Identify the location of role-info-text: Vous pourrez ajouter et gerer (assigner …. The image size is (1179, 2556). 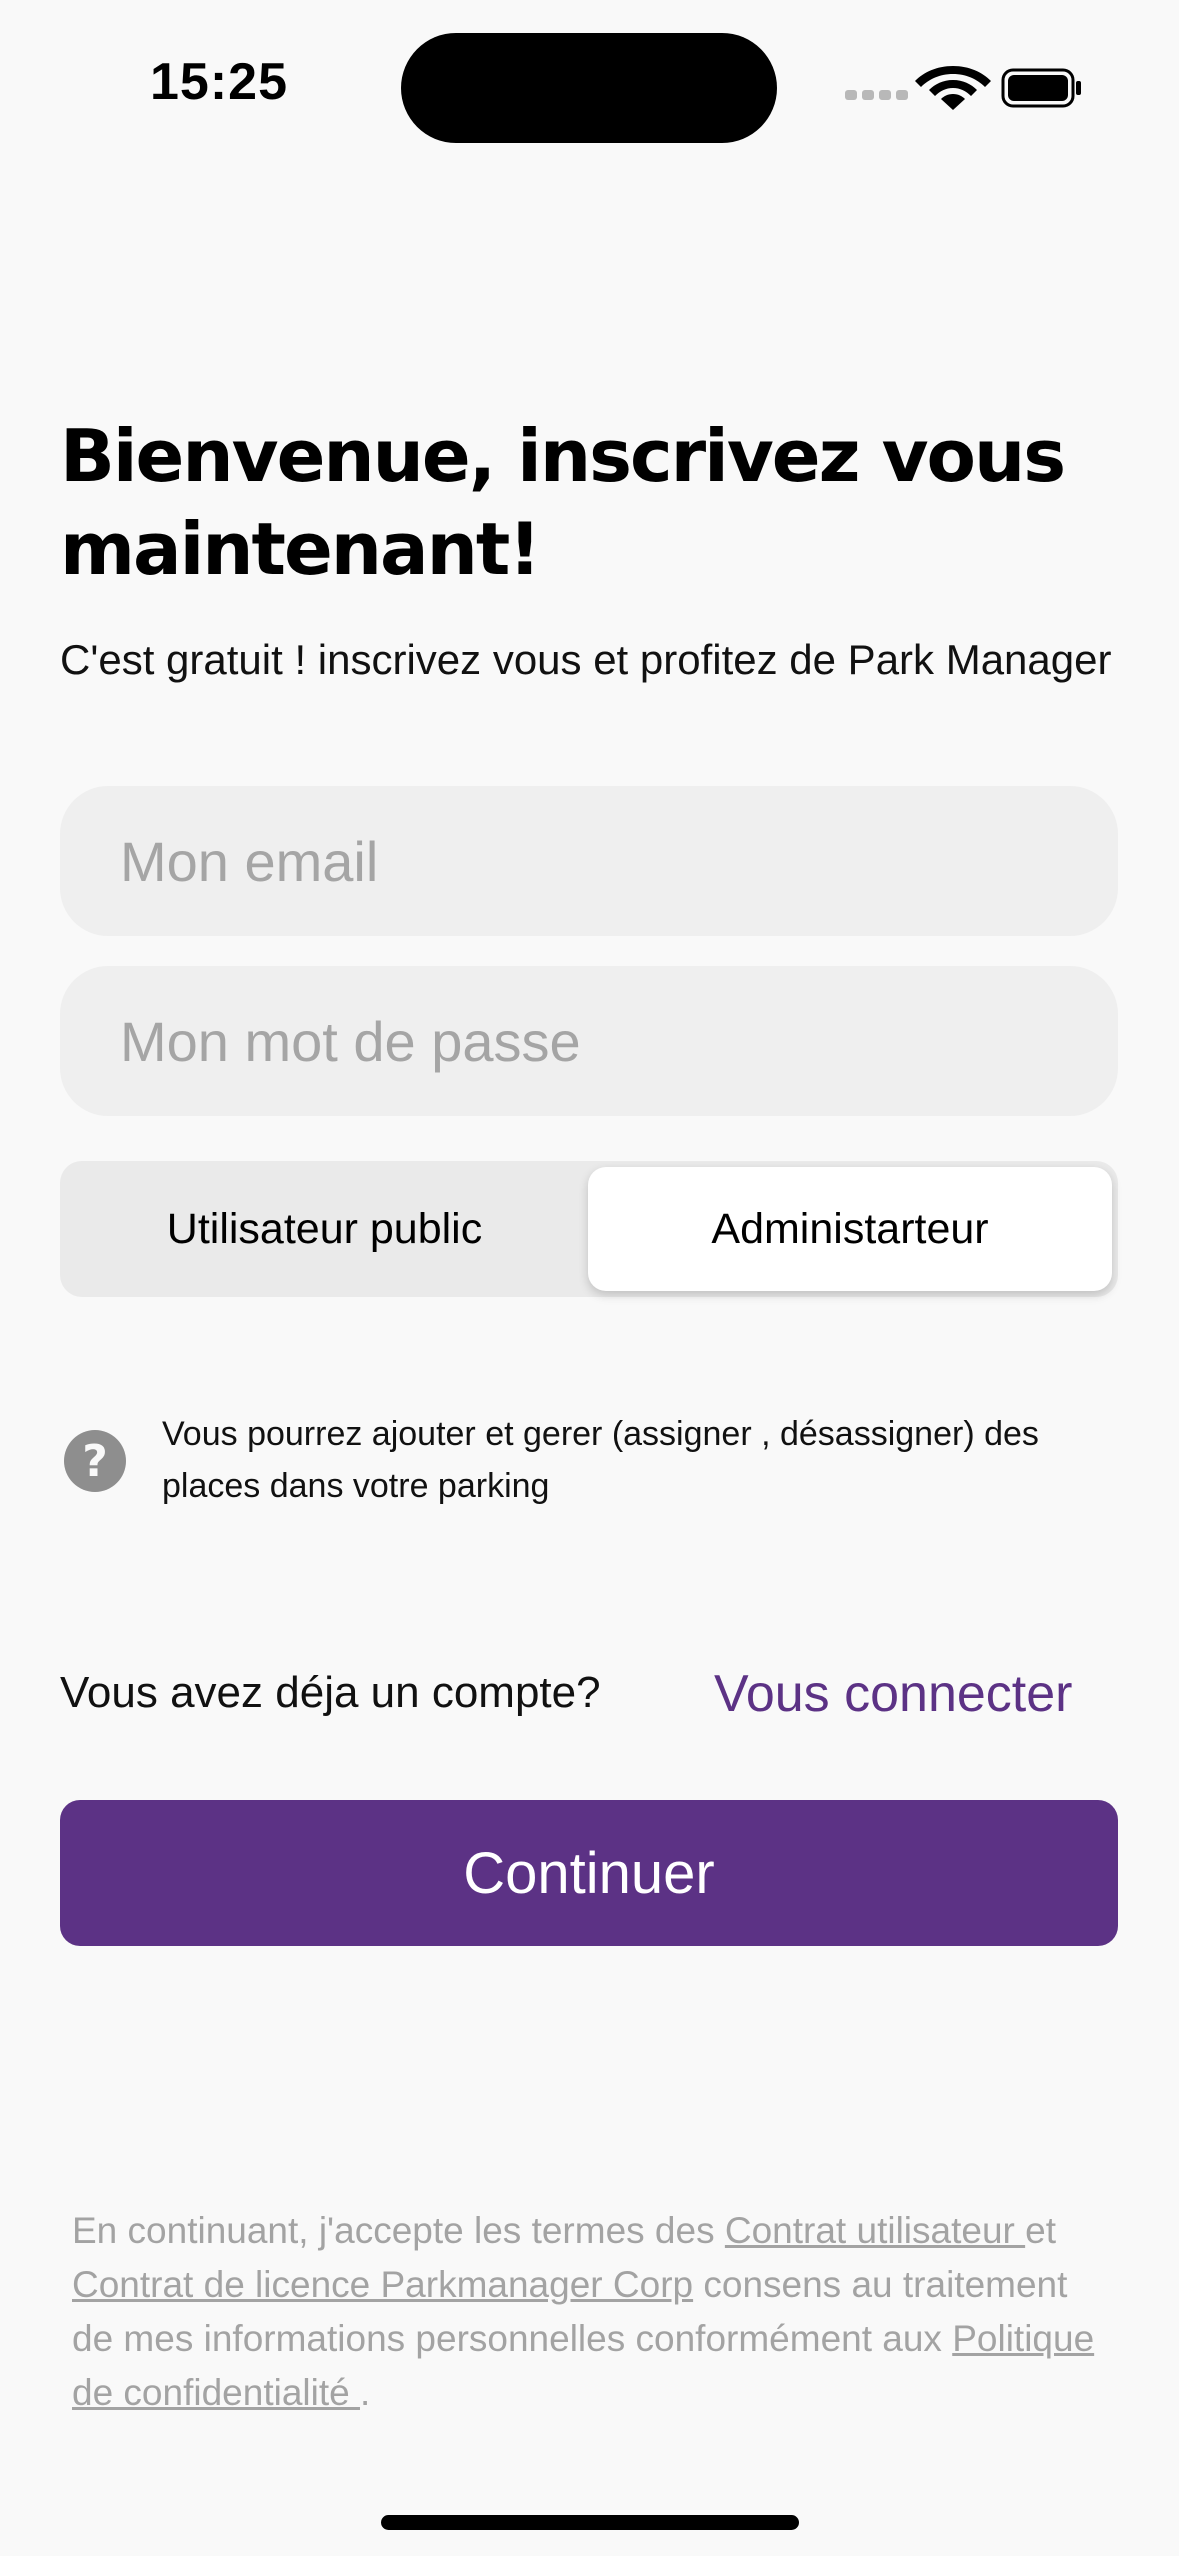
(600, 1460).